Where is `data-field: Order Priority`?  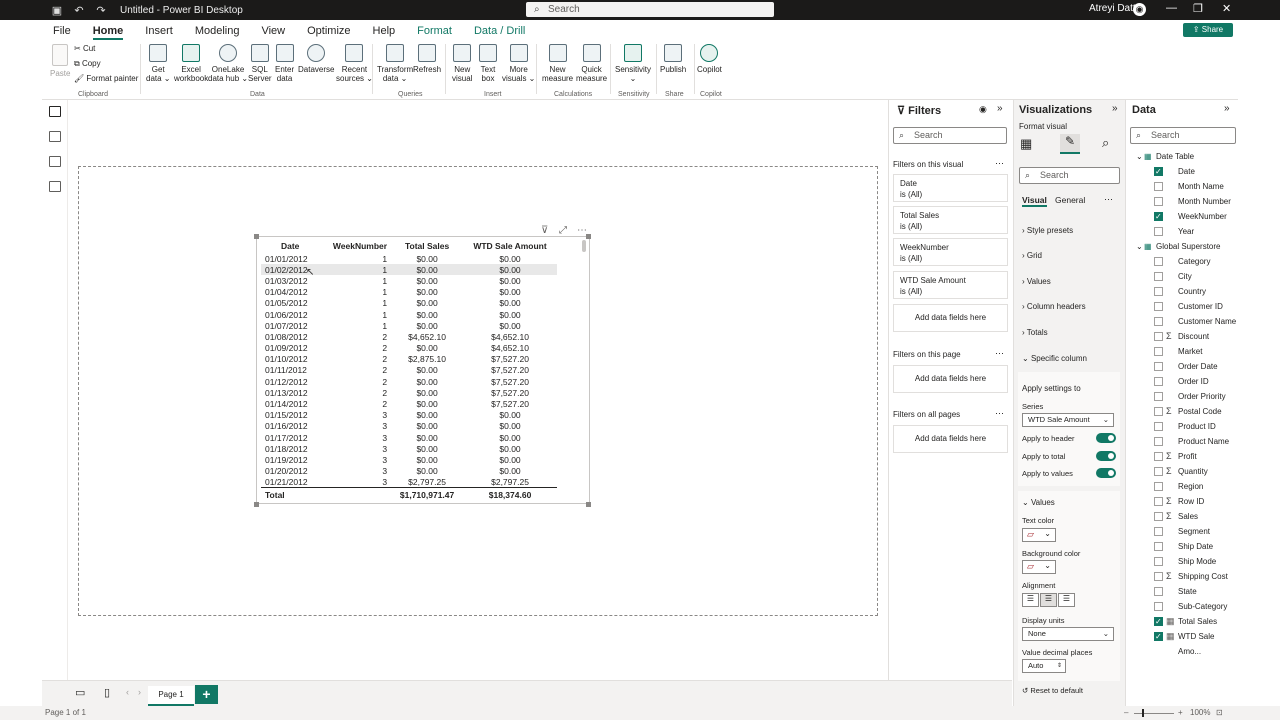
data-field: Order Priority is located at coordinates (1182, 396).